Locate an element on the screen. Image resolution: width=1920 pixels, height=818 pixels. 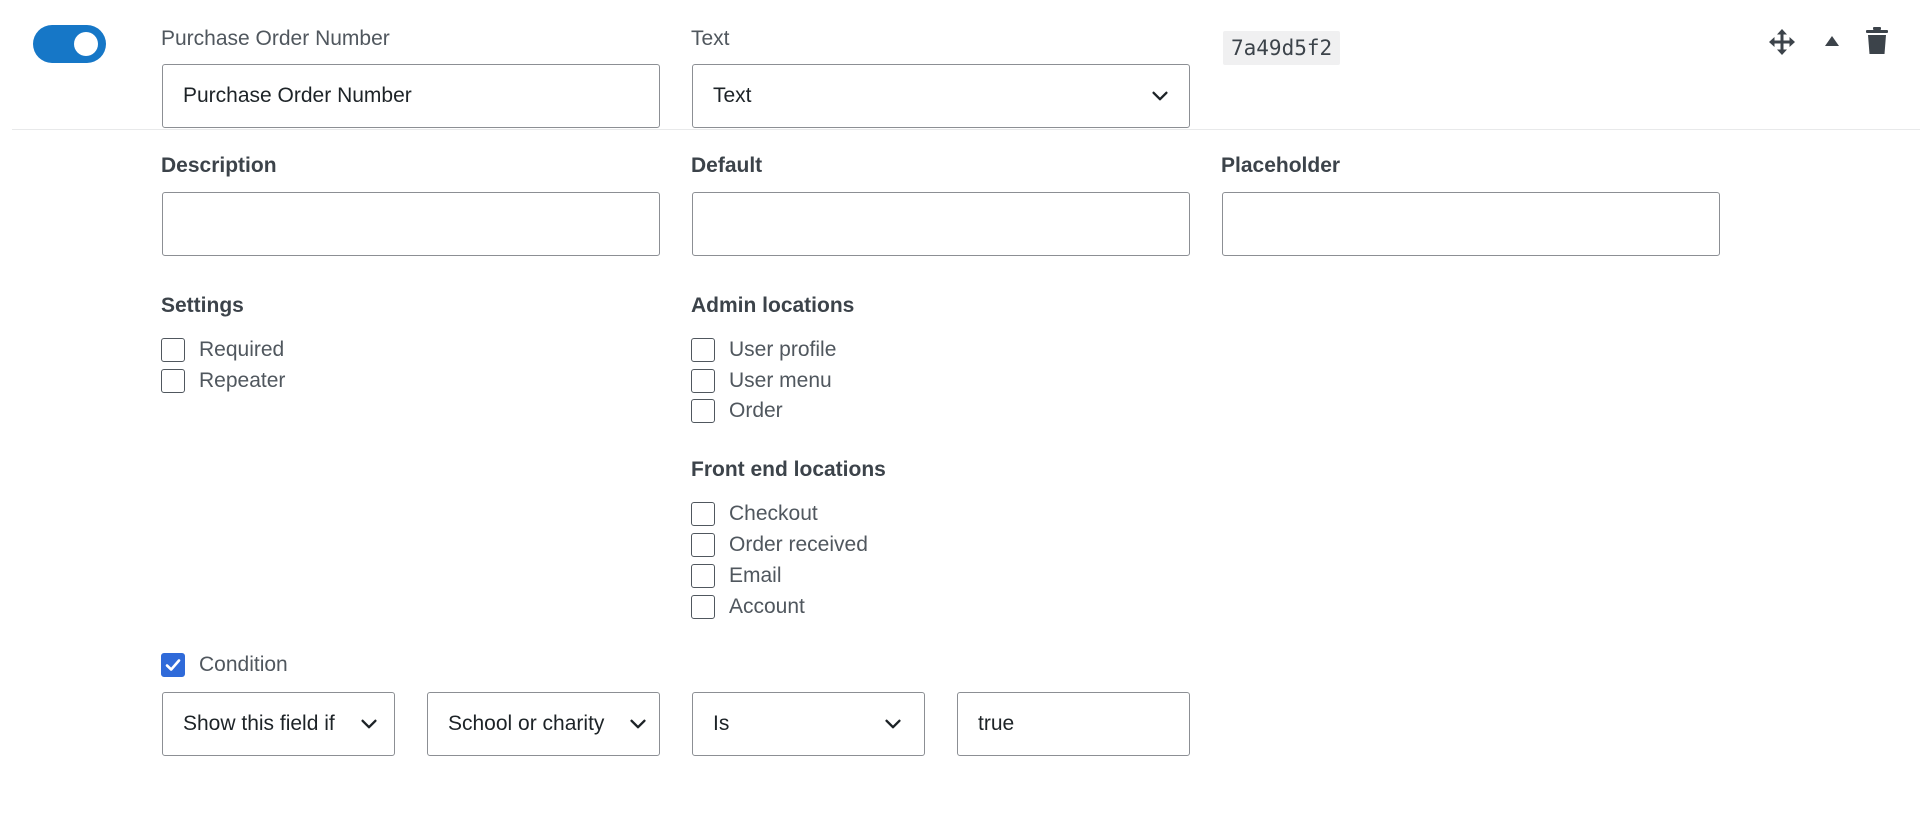
move-arrows-icon is located at coordinates (1782, 42).